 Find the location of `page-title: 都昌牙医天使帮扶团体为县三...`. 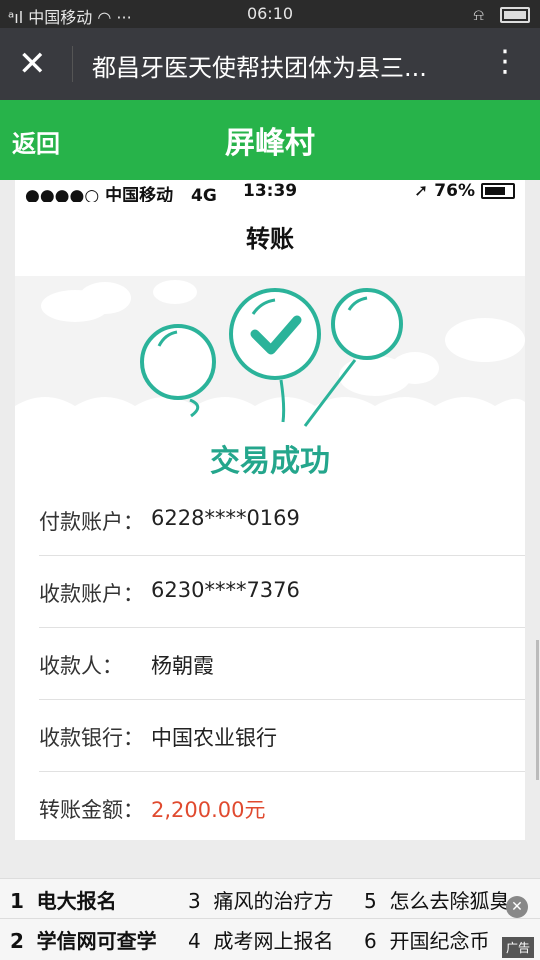

page-title: 都昌牙医天使帮扶团体为县三... is located at coordinates (259, 68).